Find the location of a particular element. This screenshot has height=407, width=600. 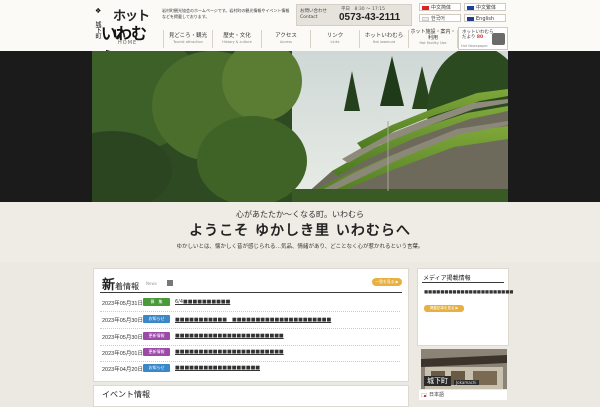

lang-zh-hant: 中文繁体 is located at coordinates (485, 7).